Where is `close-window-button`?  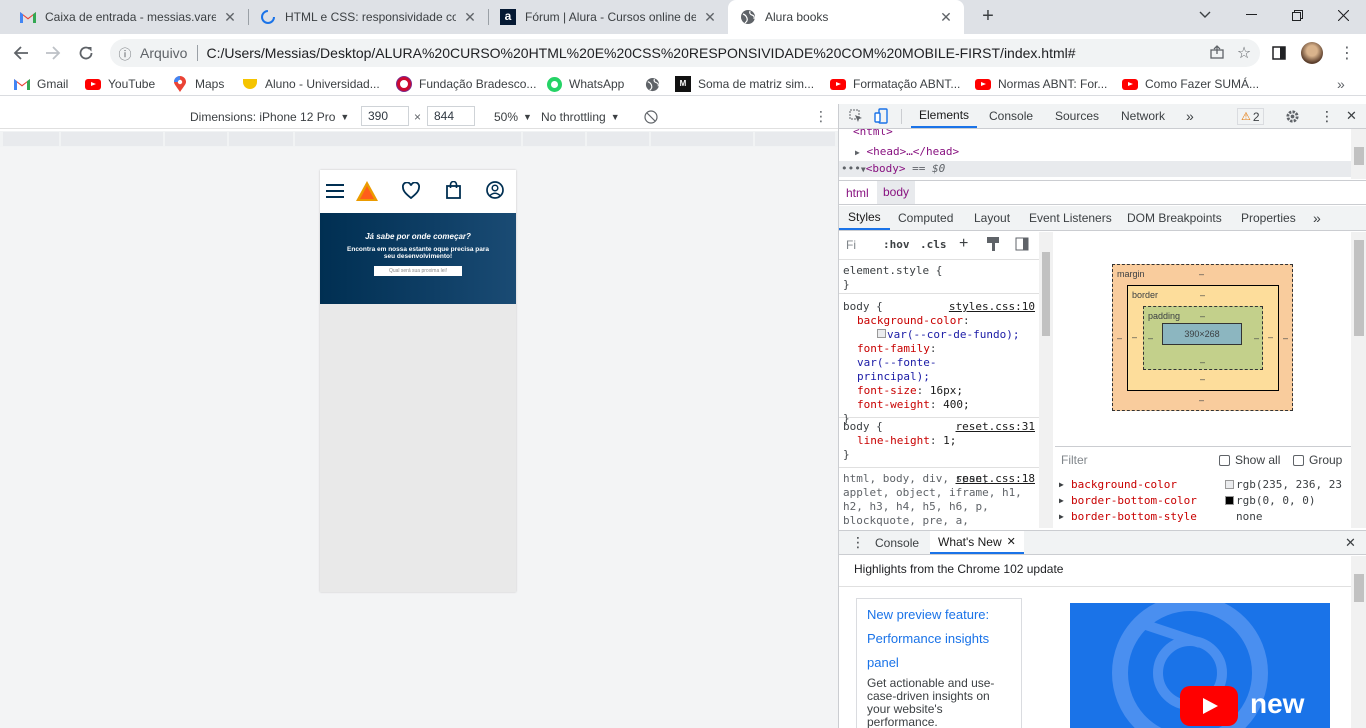
close-window-button is located at coordinates (1343, 15).